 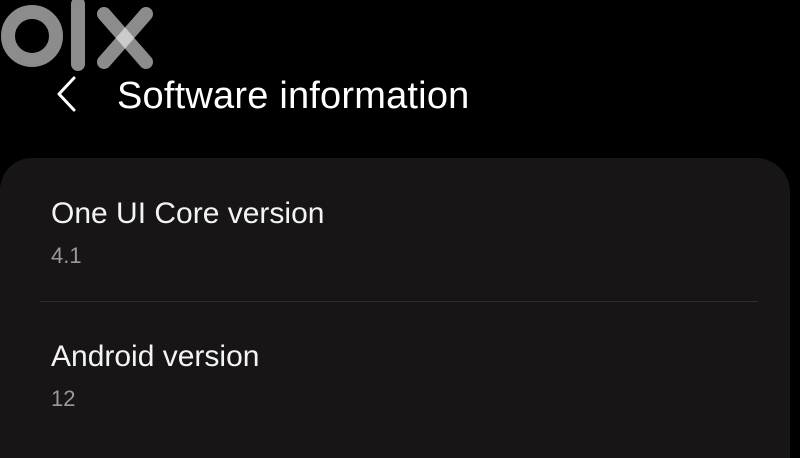 I want to click on list-item-value: 4.1, so click(x=66, y=255).